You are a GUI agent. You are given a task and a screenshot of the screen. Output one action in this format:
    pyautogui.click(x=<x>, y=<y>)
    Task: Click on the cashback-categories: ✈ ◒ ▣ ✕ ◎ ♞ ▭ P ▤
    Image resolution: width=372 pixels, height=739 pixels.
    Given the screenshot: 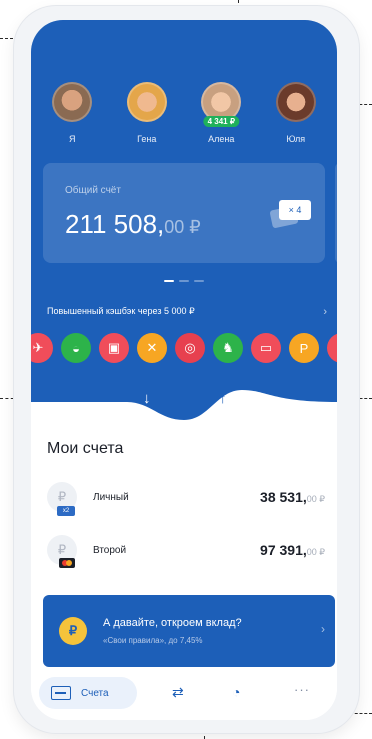 What is the action you would take?
    pyautogui.click(x=184, y=348)
    